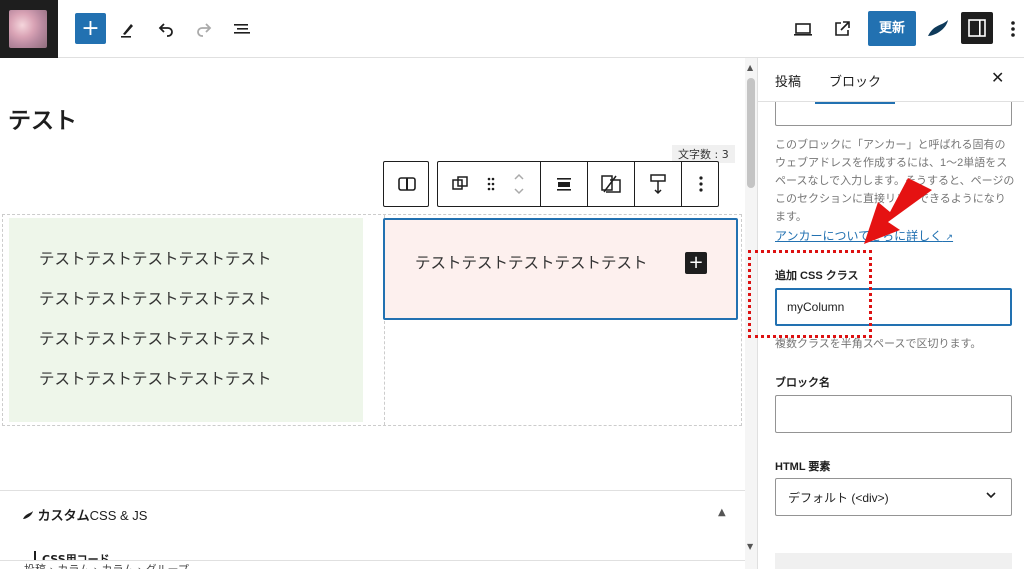  Describe the element at coordinates (166, 29) in the screenshot. I see `undo-icon` at that location.